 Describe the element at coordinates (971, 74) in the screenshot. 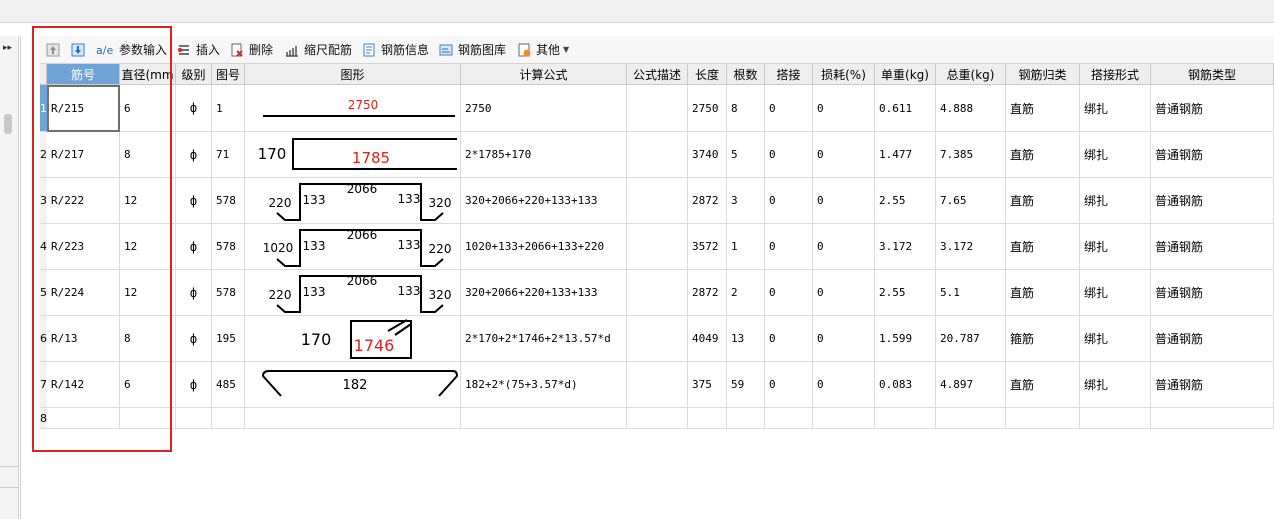

I see `header-col-total-weight: 总重(kg)` at that location.